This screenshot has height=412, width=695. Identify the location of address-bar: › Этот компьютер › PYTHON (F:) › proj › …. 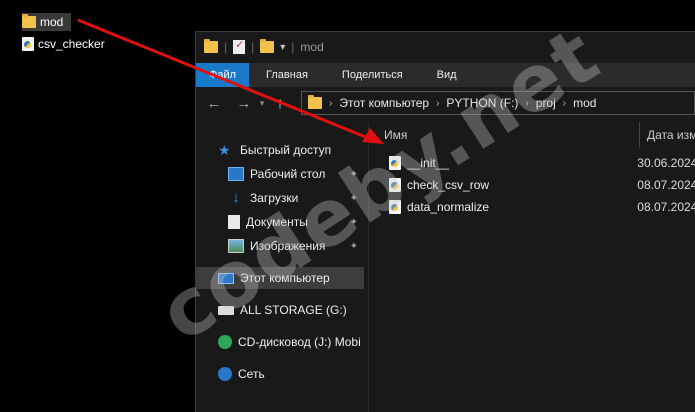
(498, 103).